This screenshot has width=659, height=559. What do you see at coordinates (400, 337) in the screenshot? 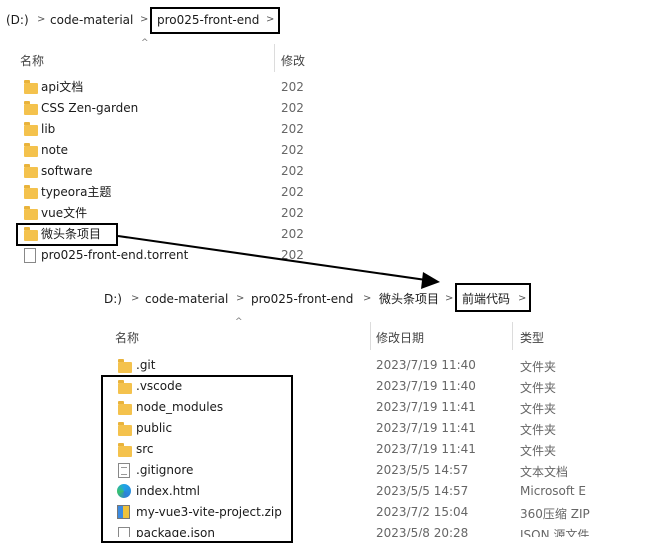
I see `column-header-modified: 修改日期` at bounding box center [400, 337].